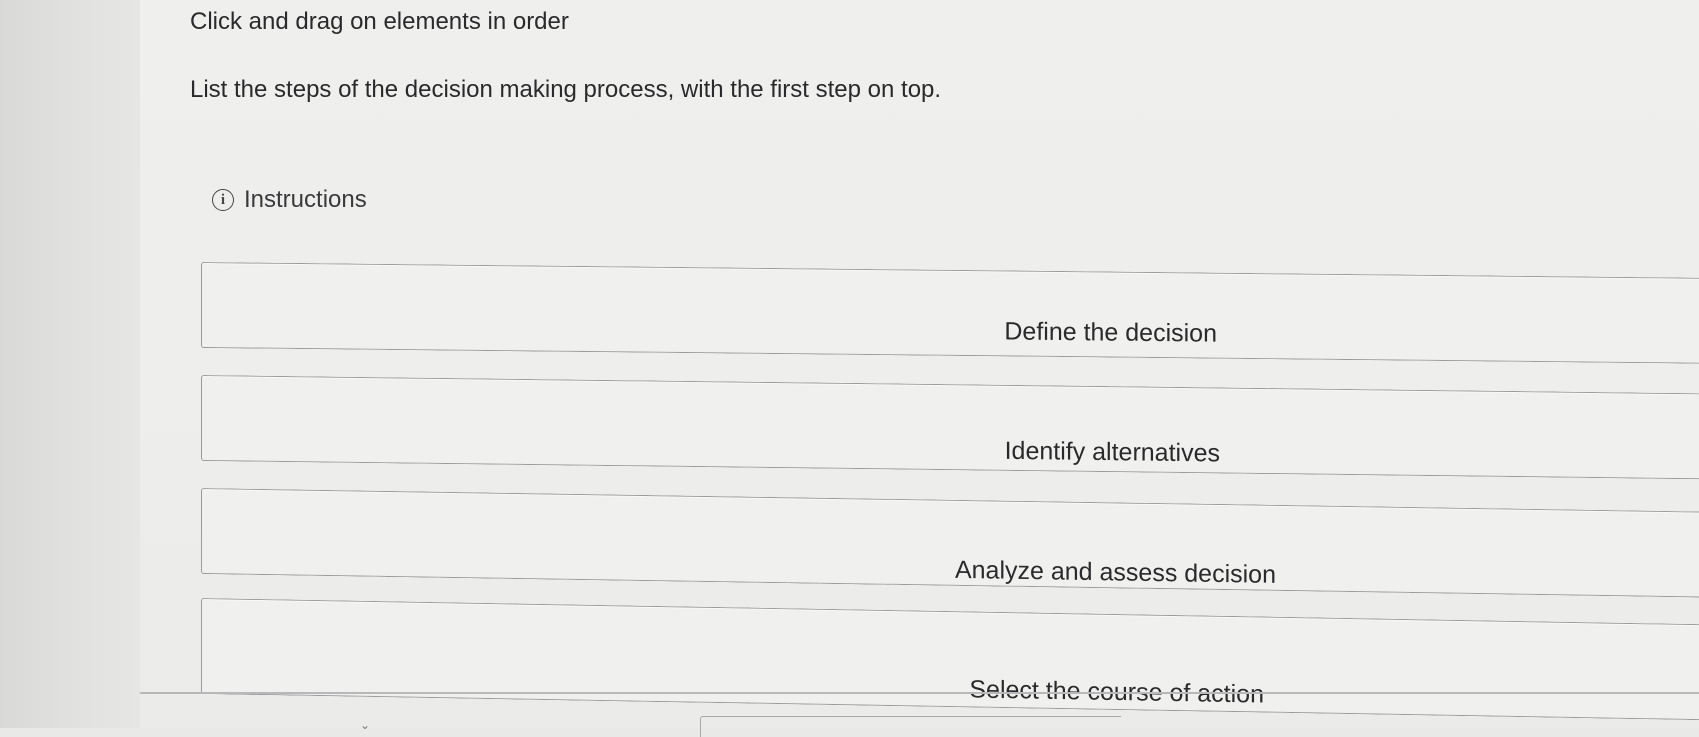 The height and width of the screenshot is (737, 1699). I want to click on draggable-item-label: Define the decision, so click(1110, 332).